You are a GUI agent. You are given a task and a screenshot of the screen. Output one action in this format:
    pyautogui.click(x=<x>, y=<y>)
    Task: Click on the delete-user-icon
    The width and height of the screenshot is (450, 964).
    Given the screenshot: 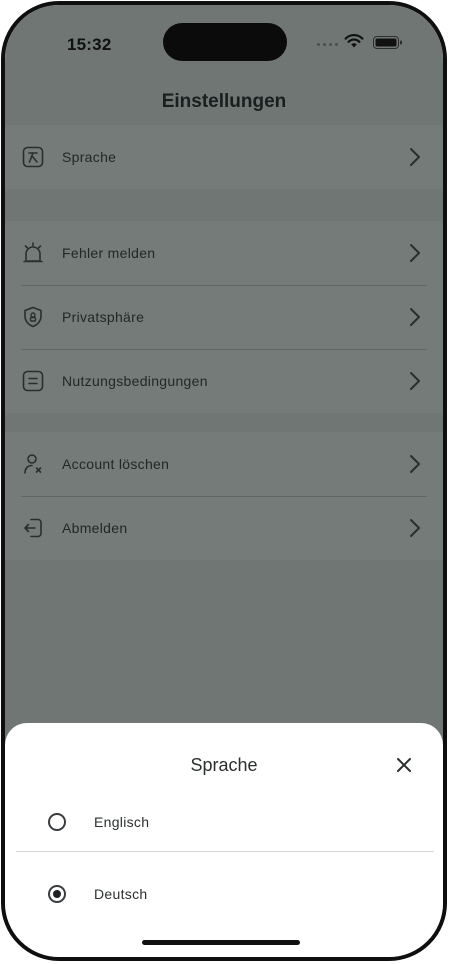 What is the action you would take?
    pyautogui.click(x=33, y=464)
    